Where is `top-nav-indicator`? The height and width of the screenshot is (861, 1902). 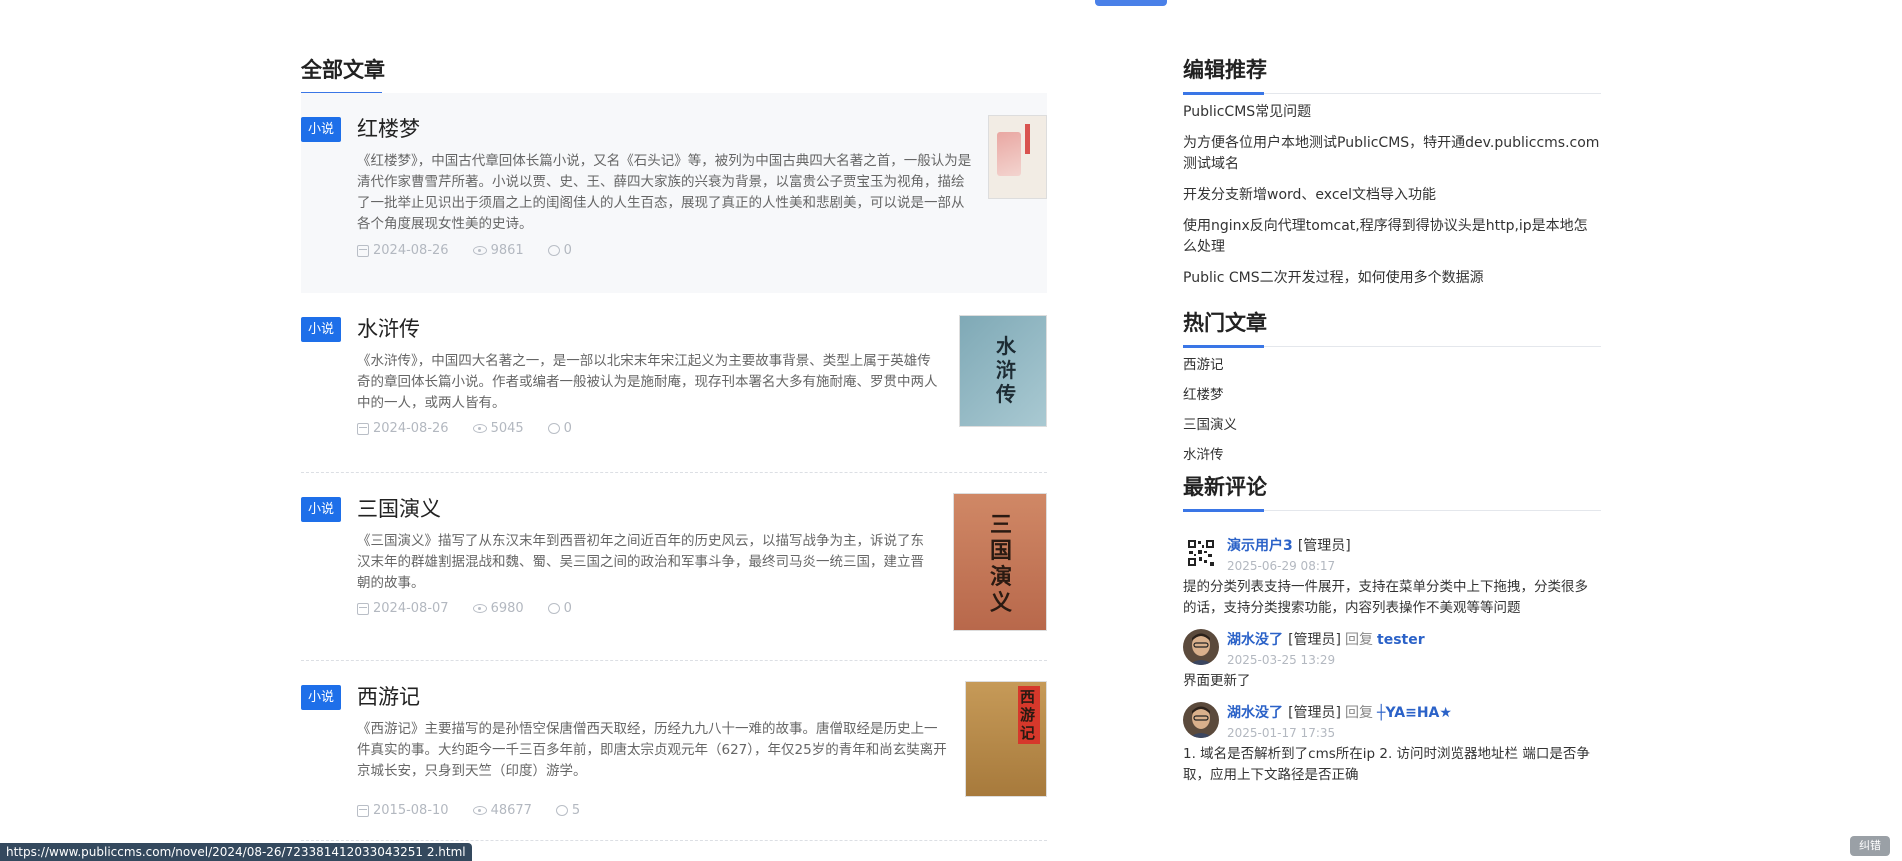 top-nav-indicator is located at coordinates (1131, 3).